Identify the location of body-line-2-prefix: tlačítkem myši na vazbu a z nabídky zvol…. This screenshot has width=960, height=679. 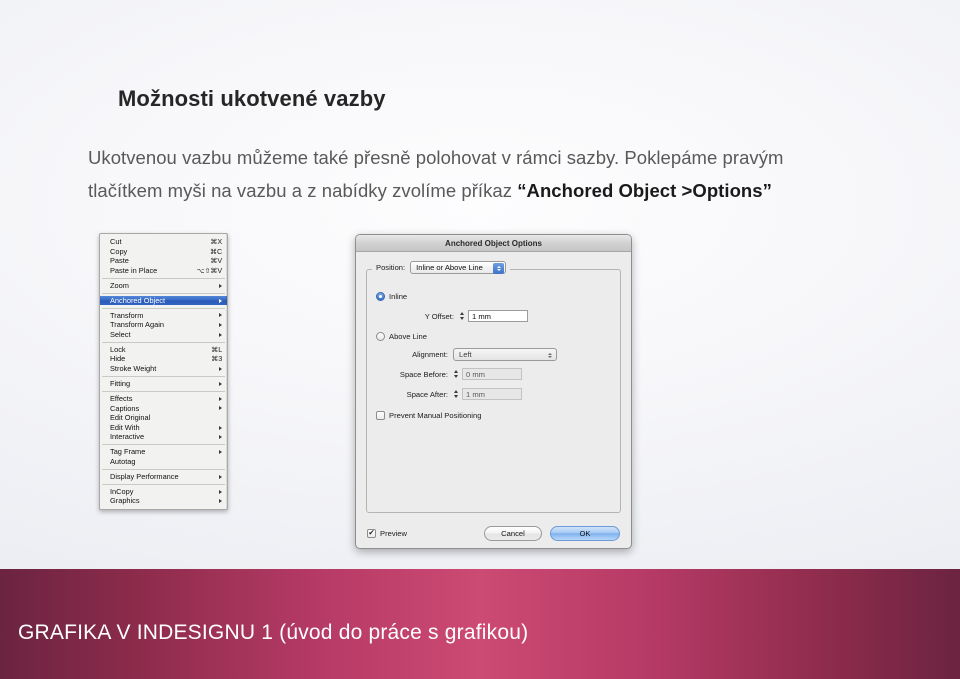
(303, 190).